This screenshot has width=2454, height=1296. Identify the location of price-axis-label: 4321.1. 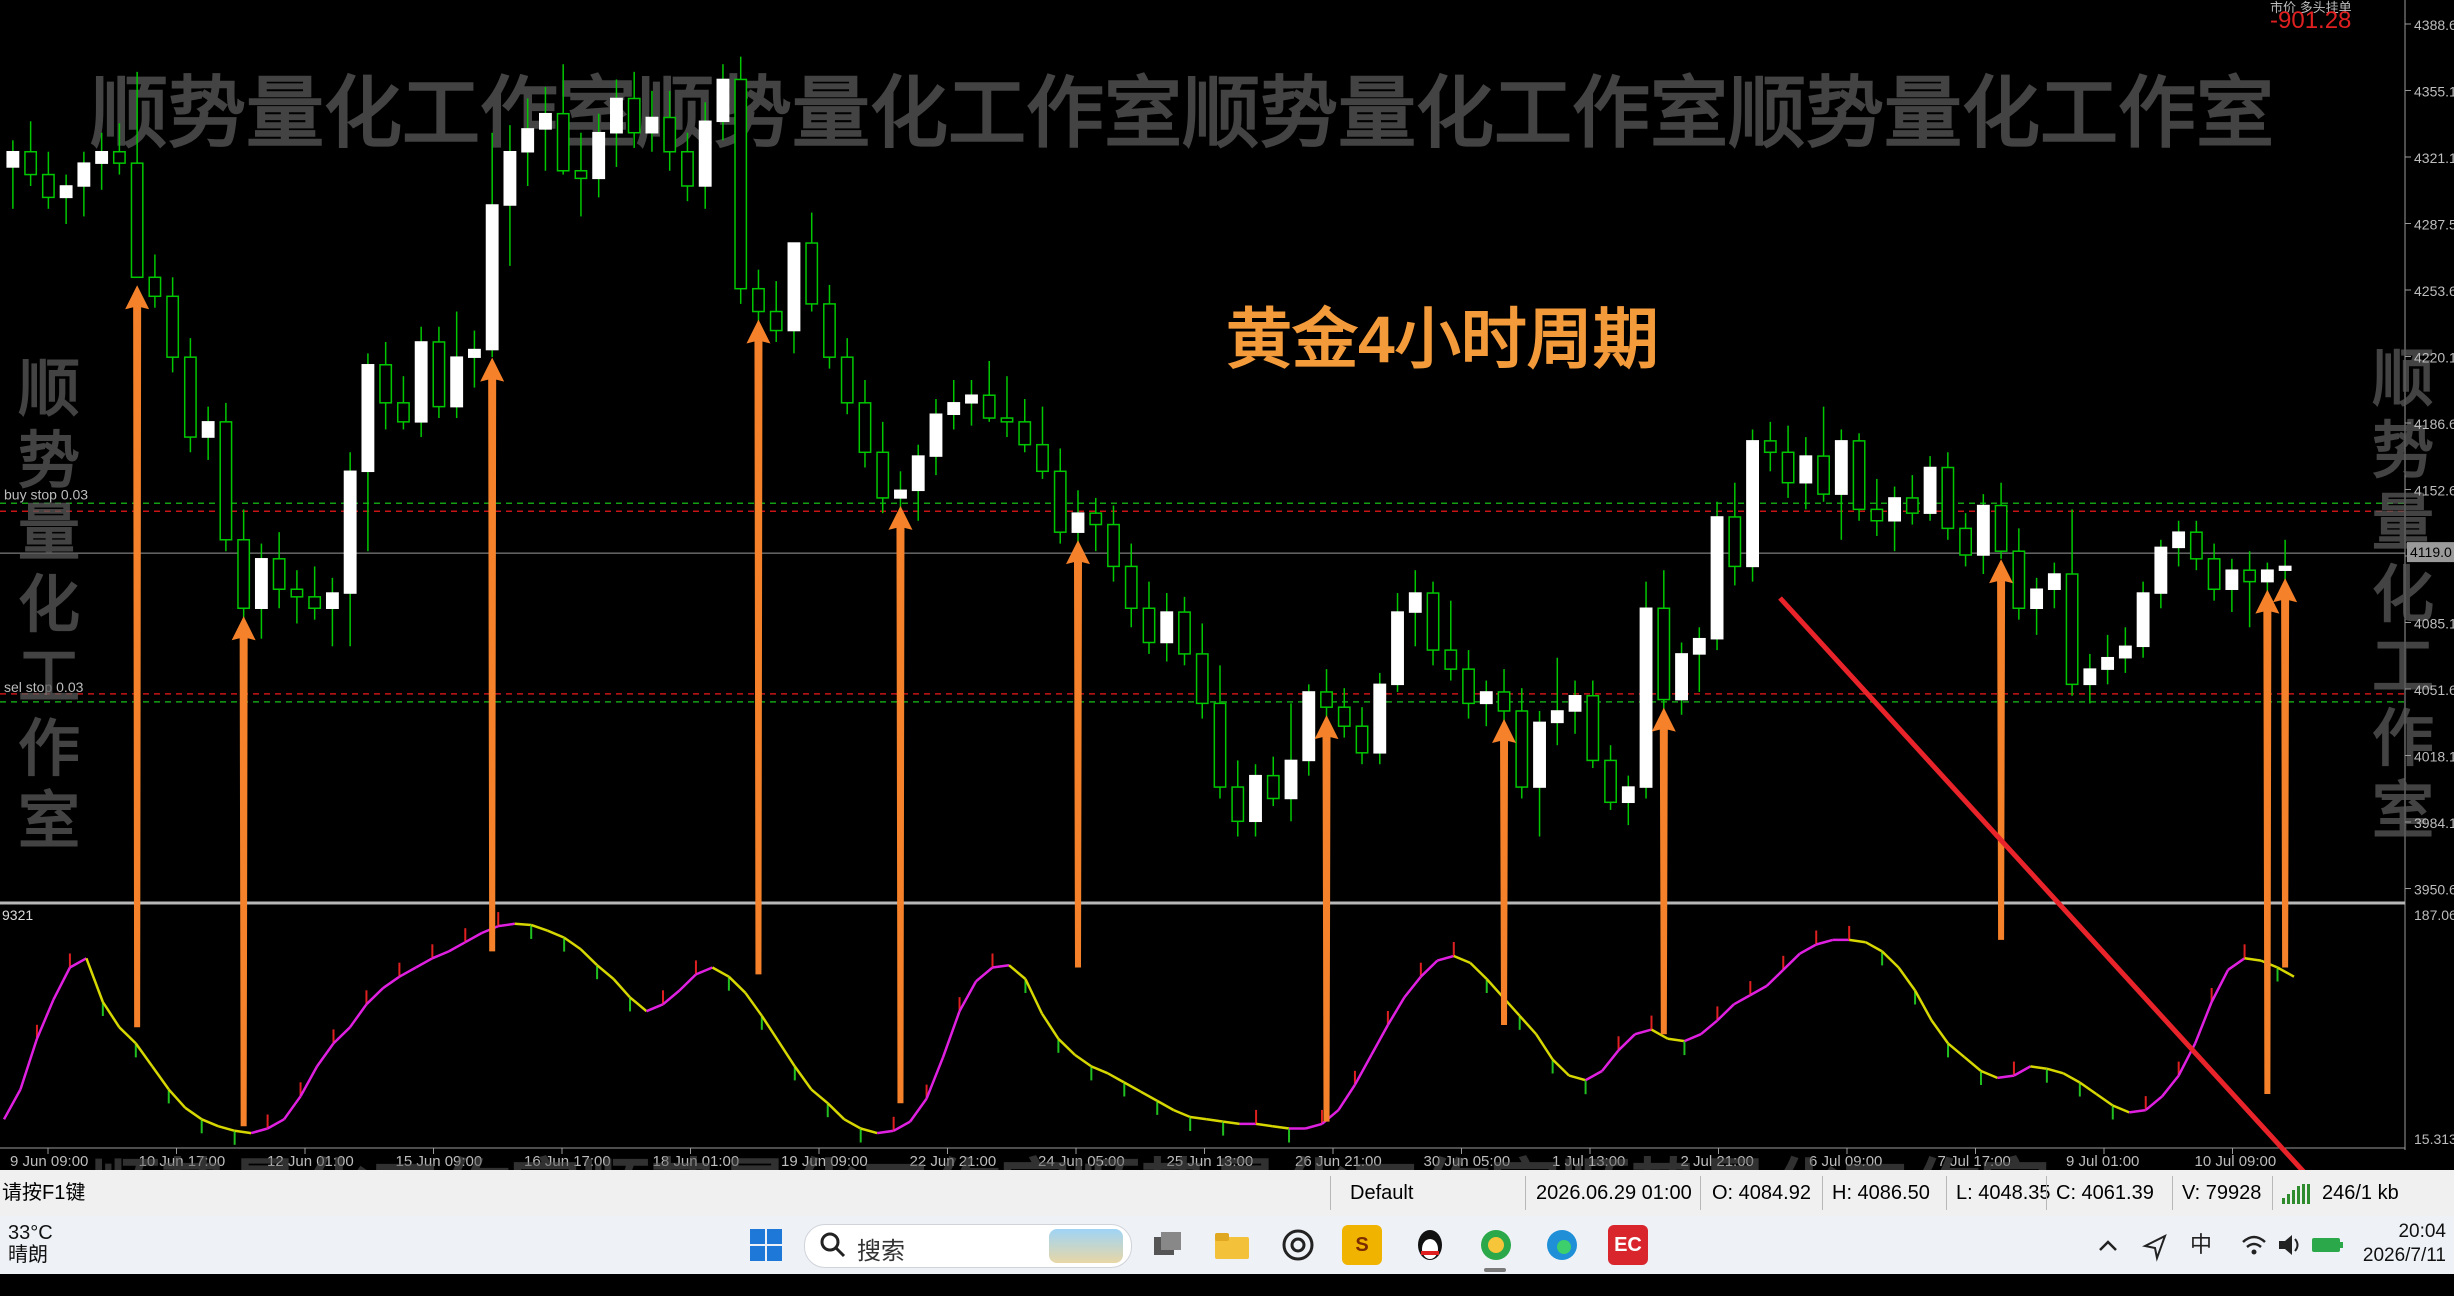
(2434, 158).